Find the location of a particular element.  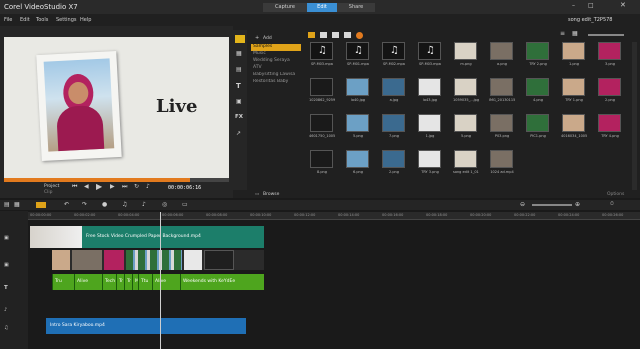

show-audio-icon is located at coordinates (347, 35).